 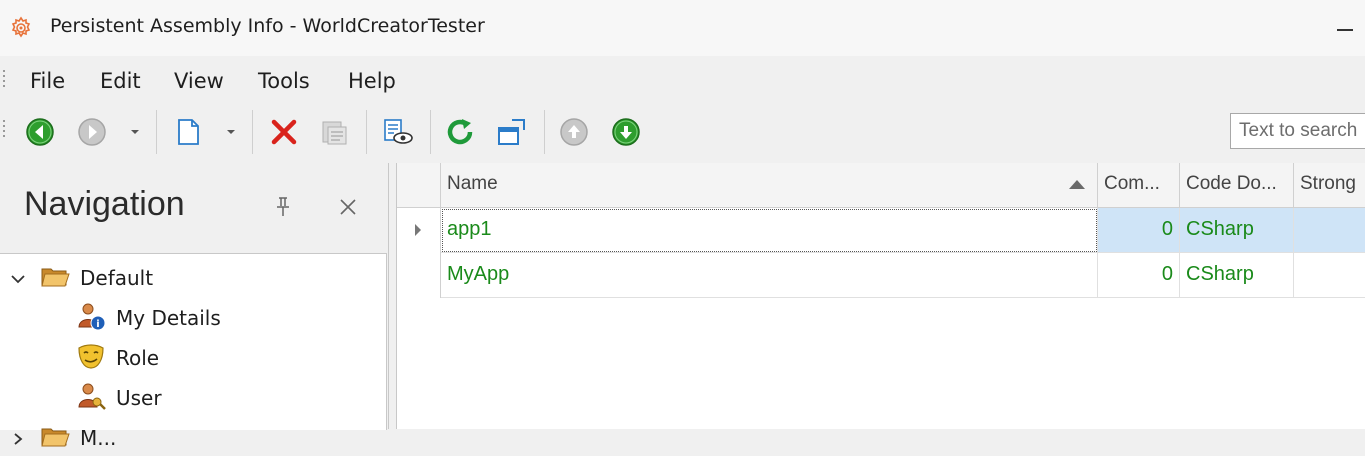 I want to click on grid-header: Name Com... Code Do... Strong, so click(x=881, y=185).